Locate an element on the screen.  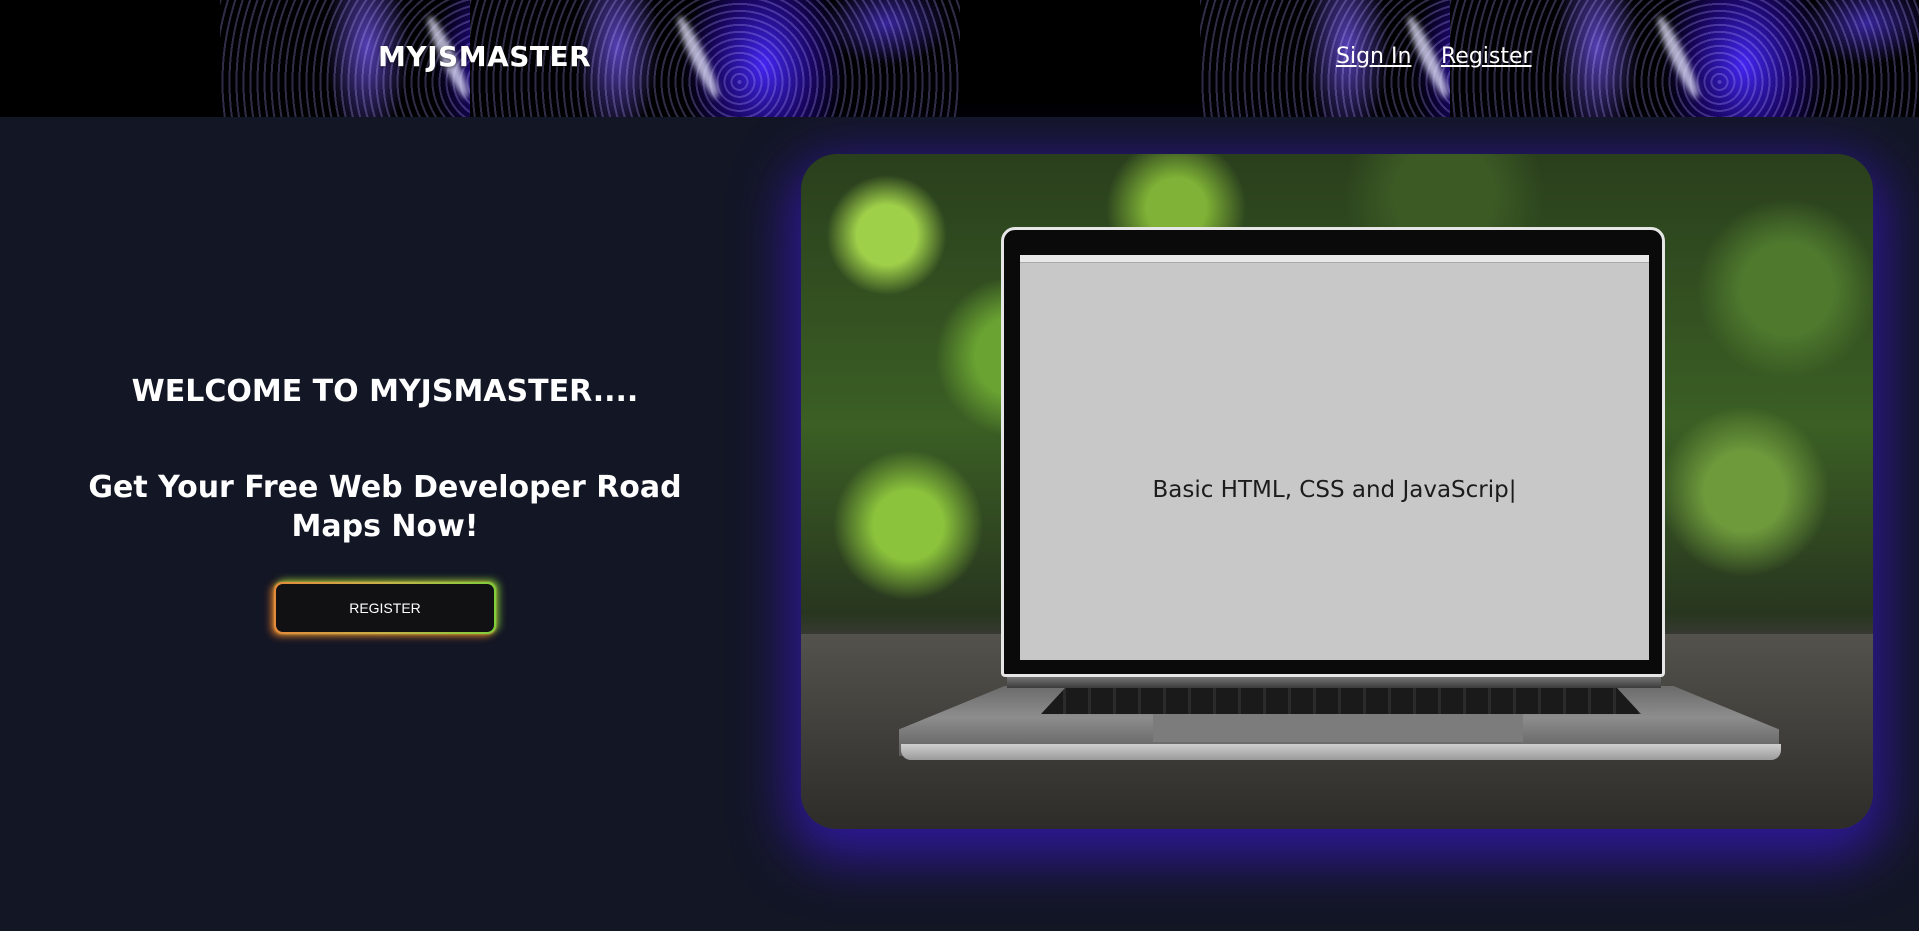
laptop-keyboard is located at coordinates (1341, 701).